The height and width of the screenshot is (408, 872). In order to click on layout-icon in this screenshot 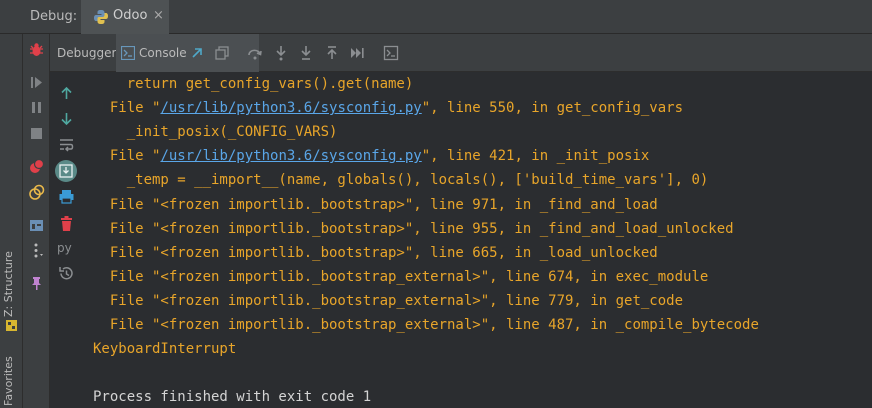, I will do `click(36, 225)`.